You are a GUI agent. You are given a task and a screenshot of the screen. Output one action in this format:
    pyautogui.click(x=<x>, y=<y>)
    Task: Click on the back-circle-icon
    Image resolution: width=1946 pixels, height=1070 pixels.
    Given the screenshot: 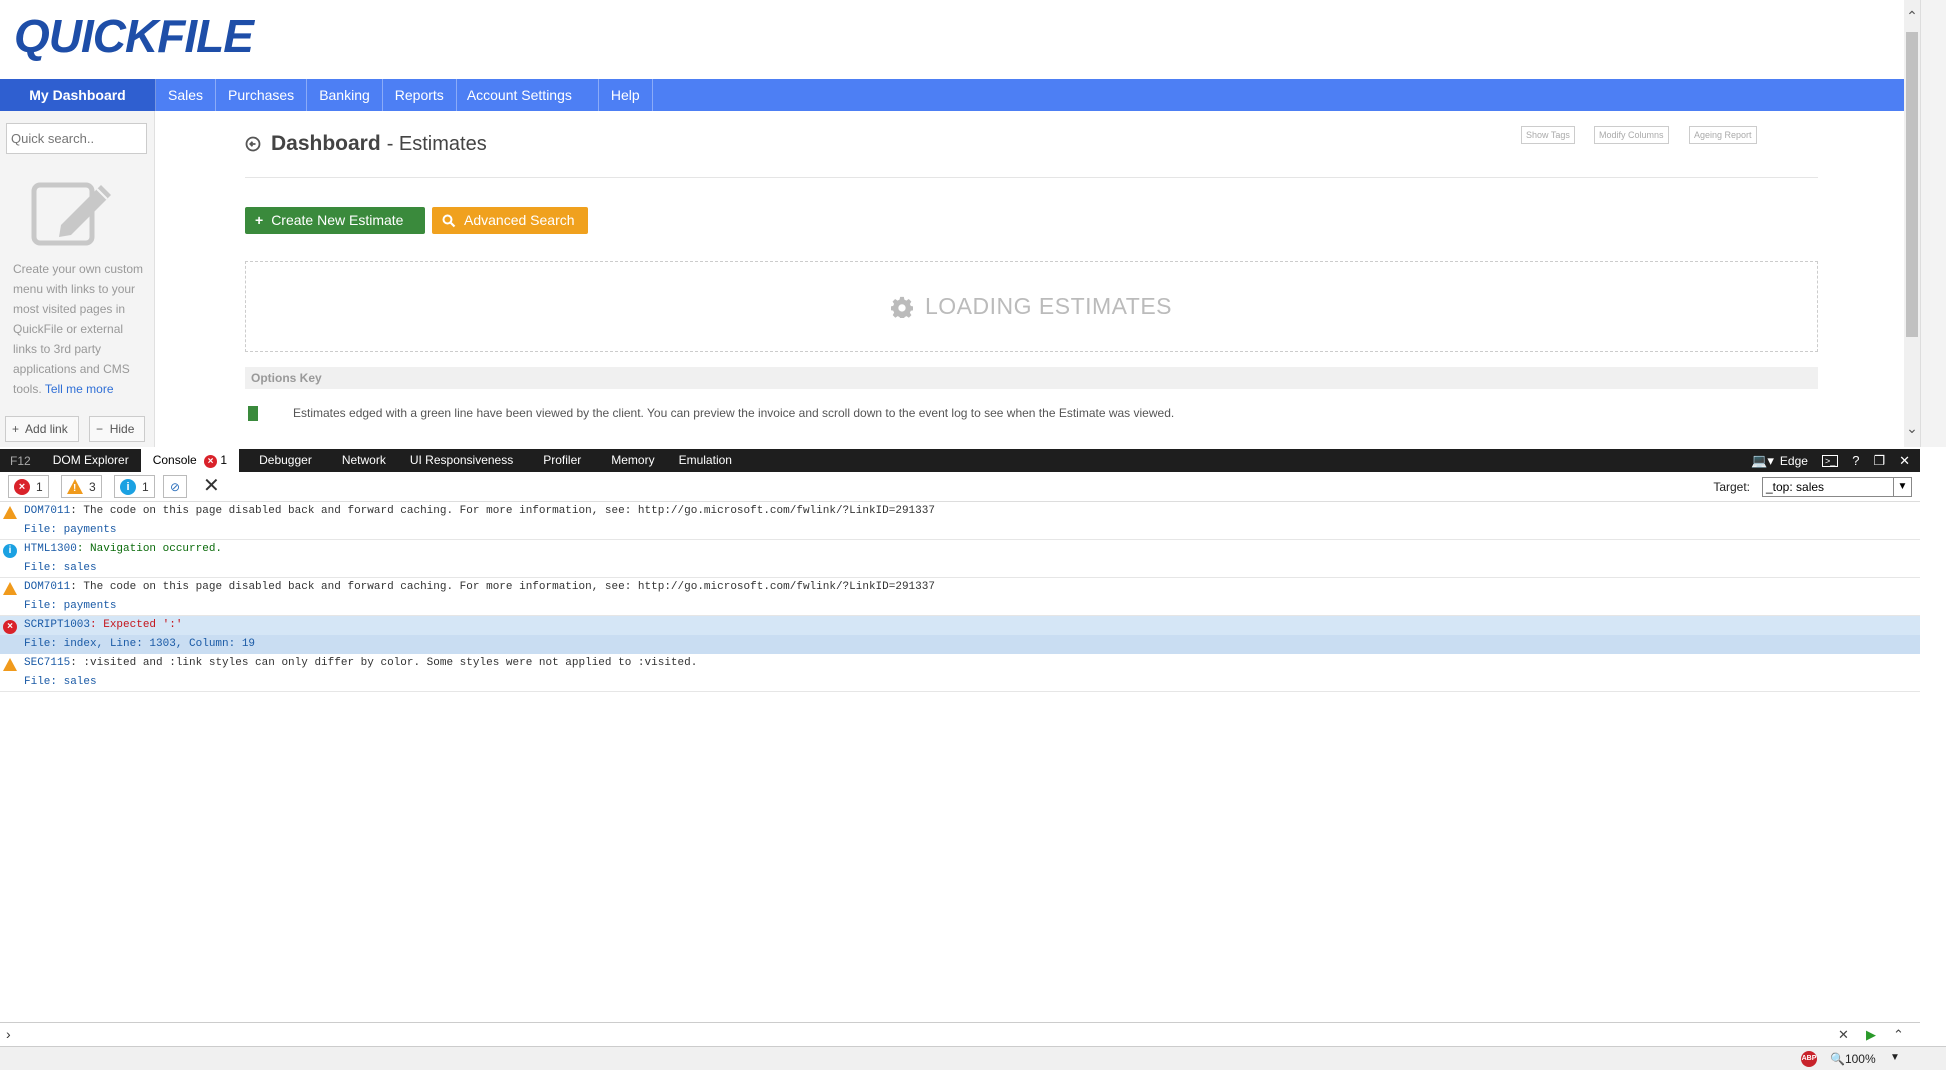 What is the action you would take?
    pyautogui.click(x=253, y=144)
    